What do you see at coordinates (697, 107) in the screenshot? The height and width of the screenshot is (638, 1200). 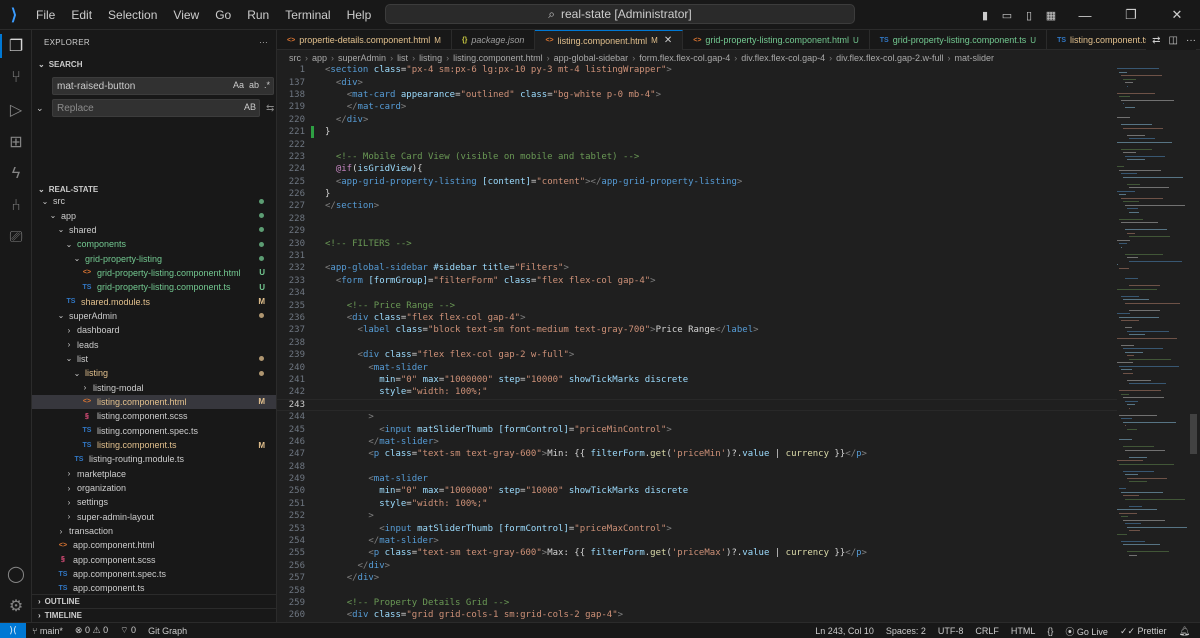 I see `code-line: 219 </mat-card>` at bounding box center [697, 107].